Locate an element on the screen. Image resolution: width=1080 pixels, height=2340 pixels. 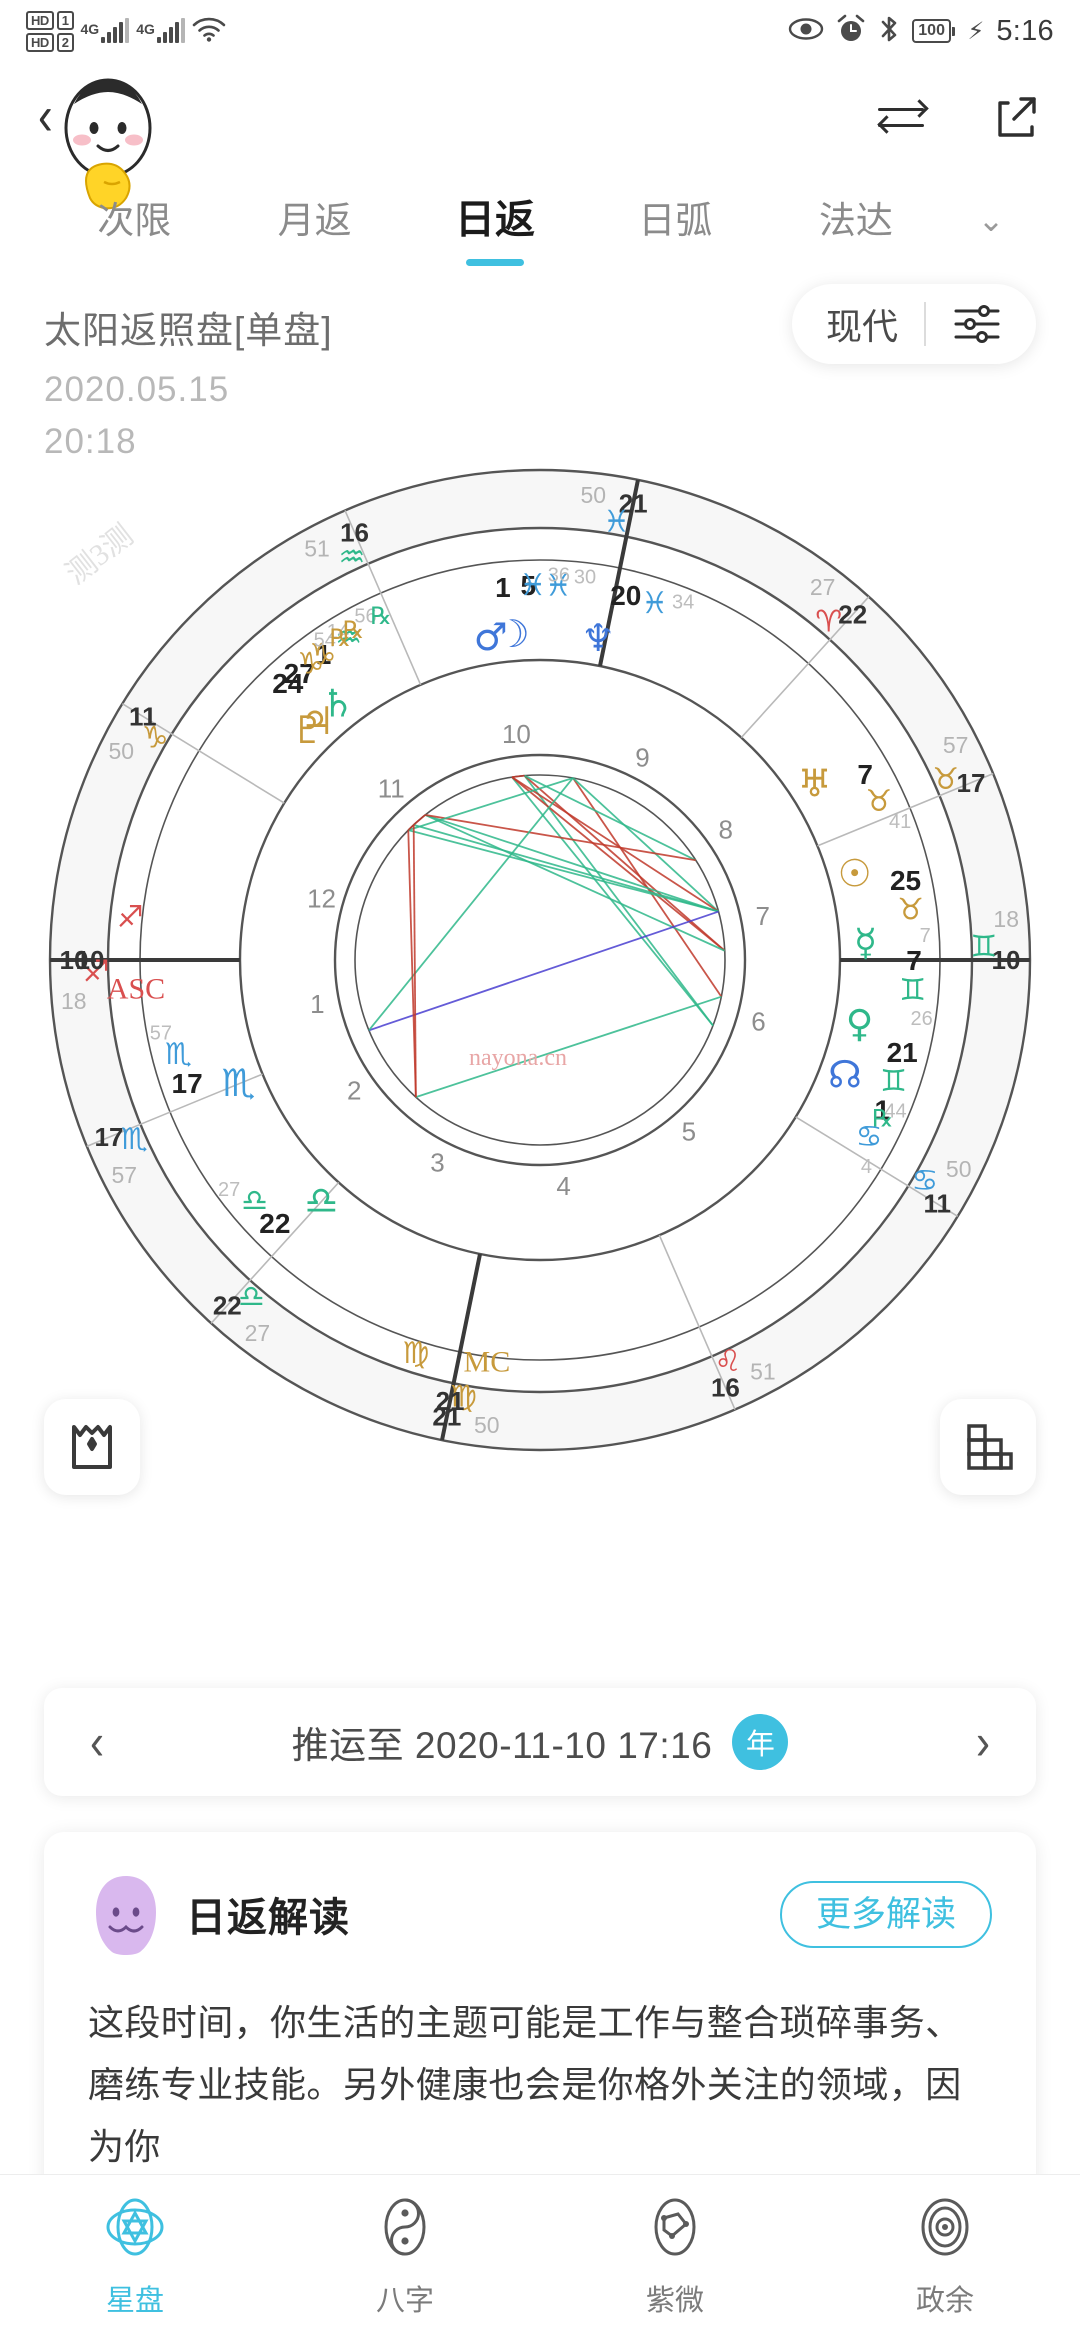
svg-text: 21 is located at coordinates (450, 1401).